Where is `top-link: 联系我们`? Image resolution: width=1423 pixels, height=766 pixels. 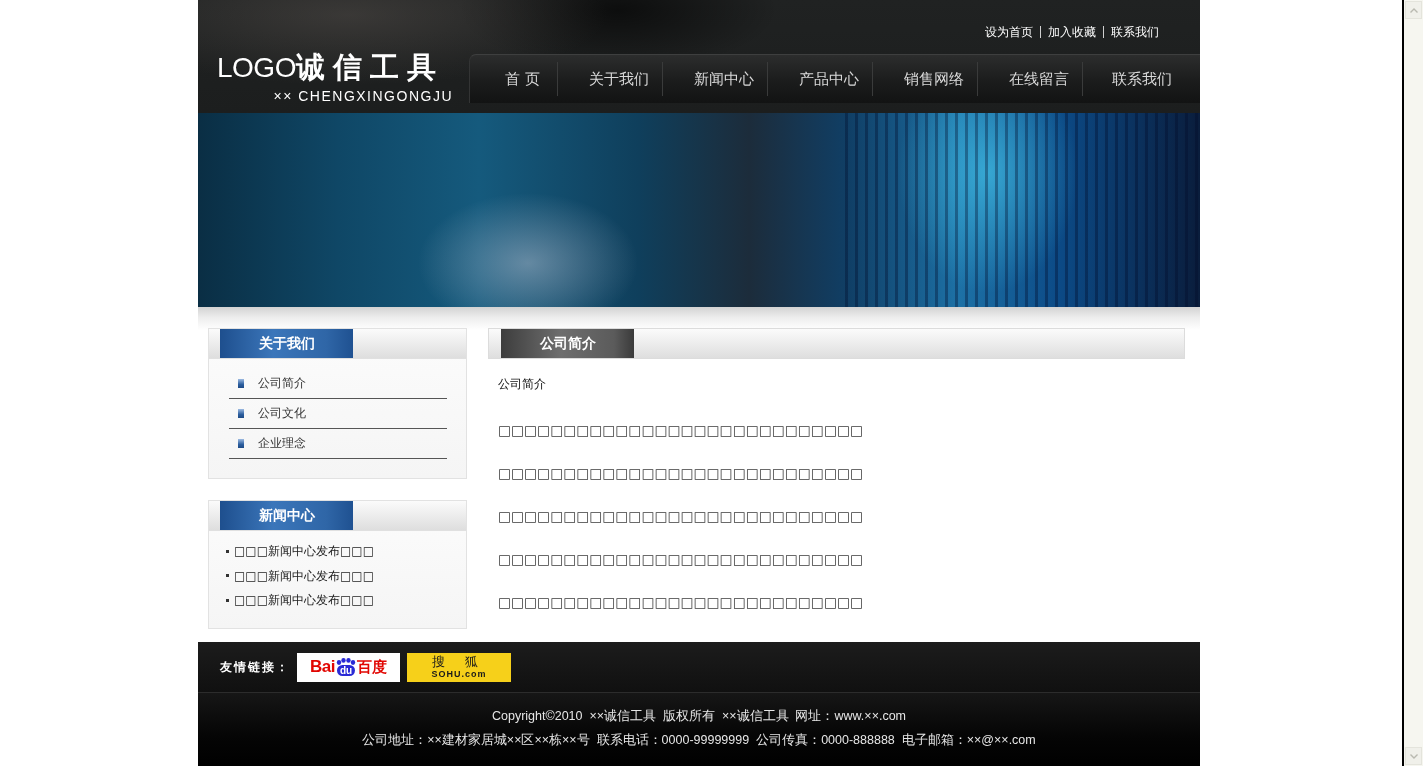 top-link: 联系我们 is located at coordinates (1134, 32).